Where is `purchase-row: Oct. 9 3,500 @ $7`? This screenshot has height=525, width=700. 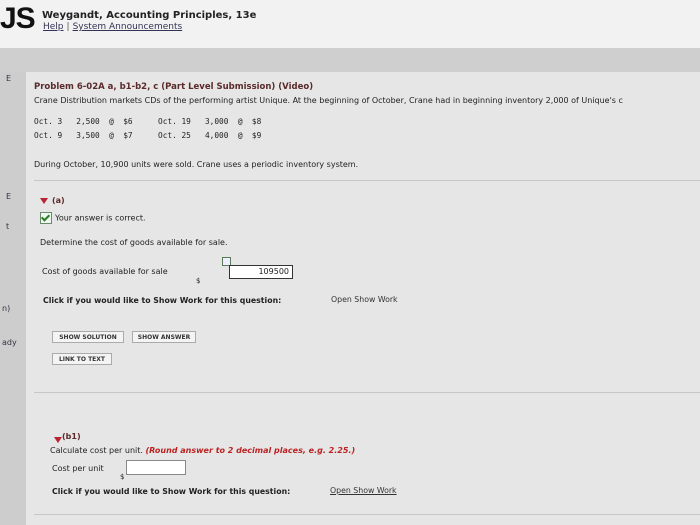
purchase-row: Oct. 9 3,500 @ $7 is located at coordinates (83, 135).